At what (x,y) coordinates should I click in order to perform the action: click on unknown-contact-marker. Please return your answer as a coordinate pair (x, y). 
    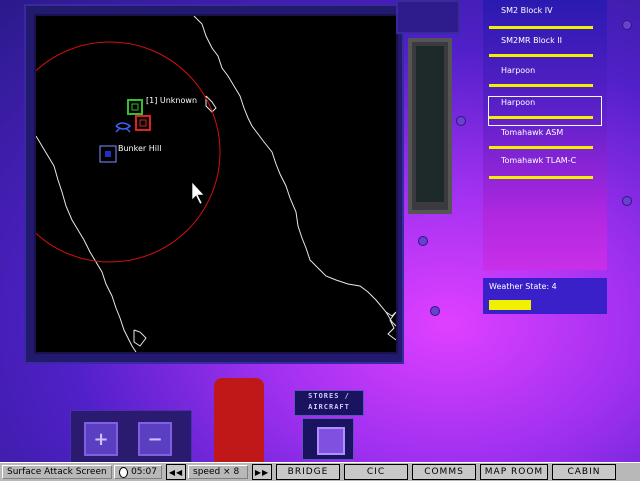
    Looking at the image, I should click on (135, 107).